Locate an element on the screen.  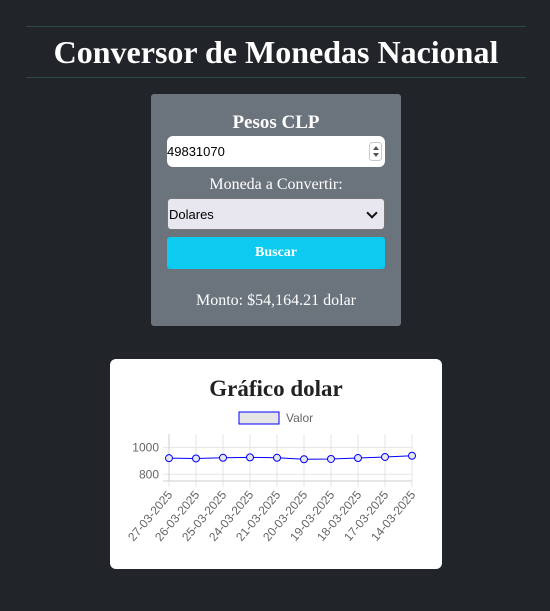
series-line is located at coordinates (290, 457).